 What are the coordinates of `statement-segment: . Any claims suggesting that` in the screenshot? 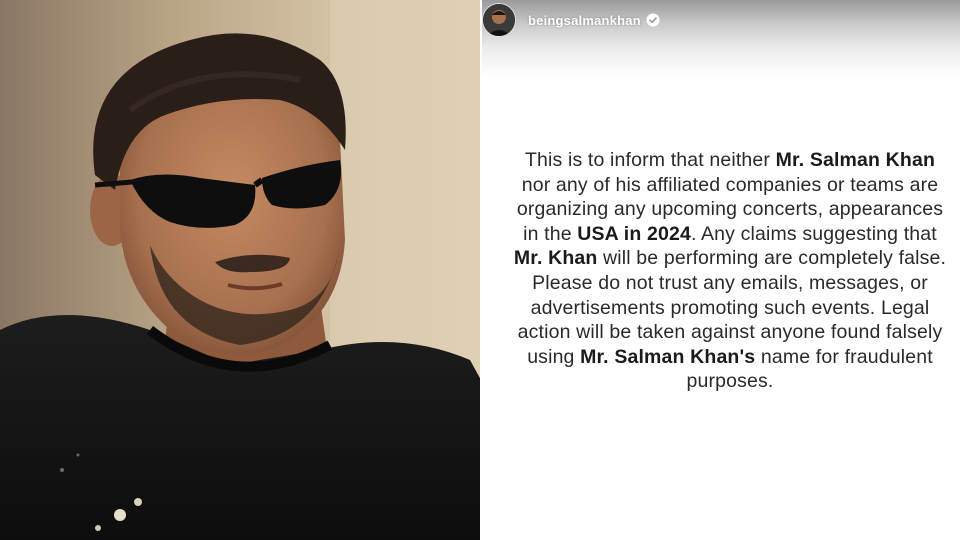 It's located at (813, 233).